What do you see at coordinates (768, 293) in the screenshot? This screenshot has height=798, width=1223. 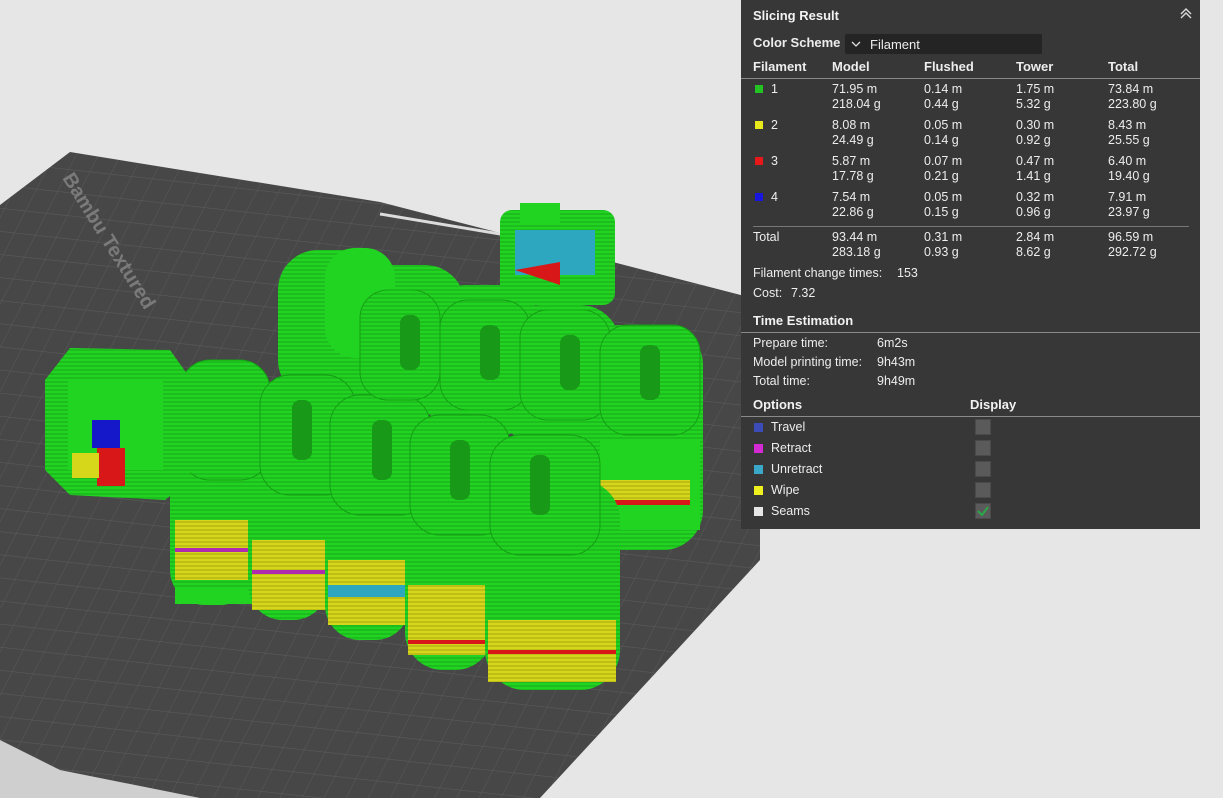 I see `cost-label: Cost:` at bounding box center [768, 293].